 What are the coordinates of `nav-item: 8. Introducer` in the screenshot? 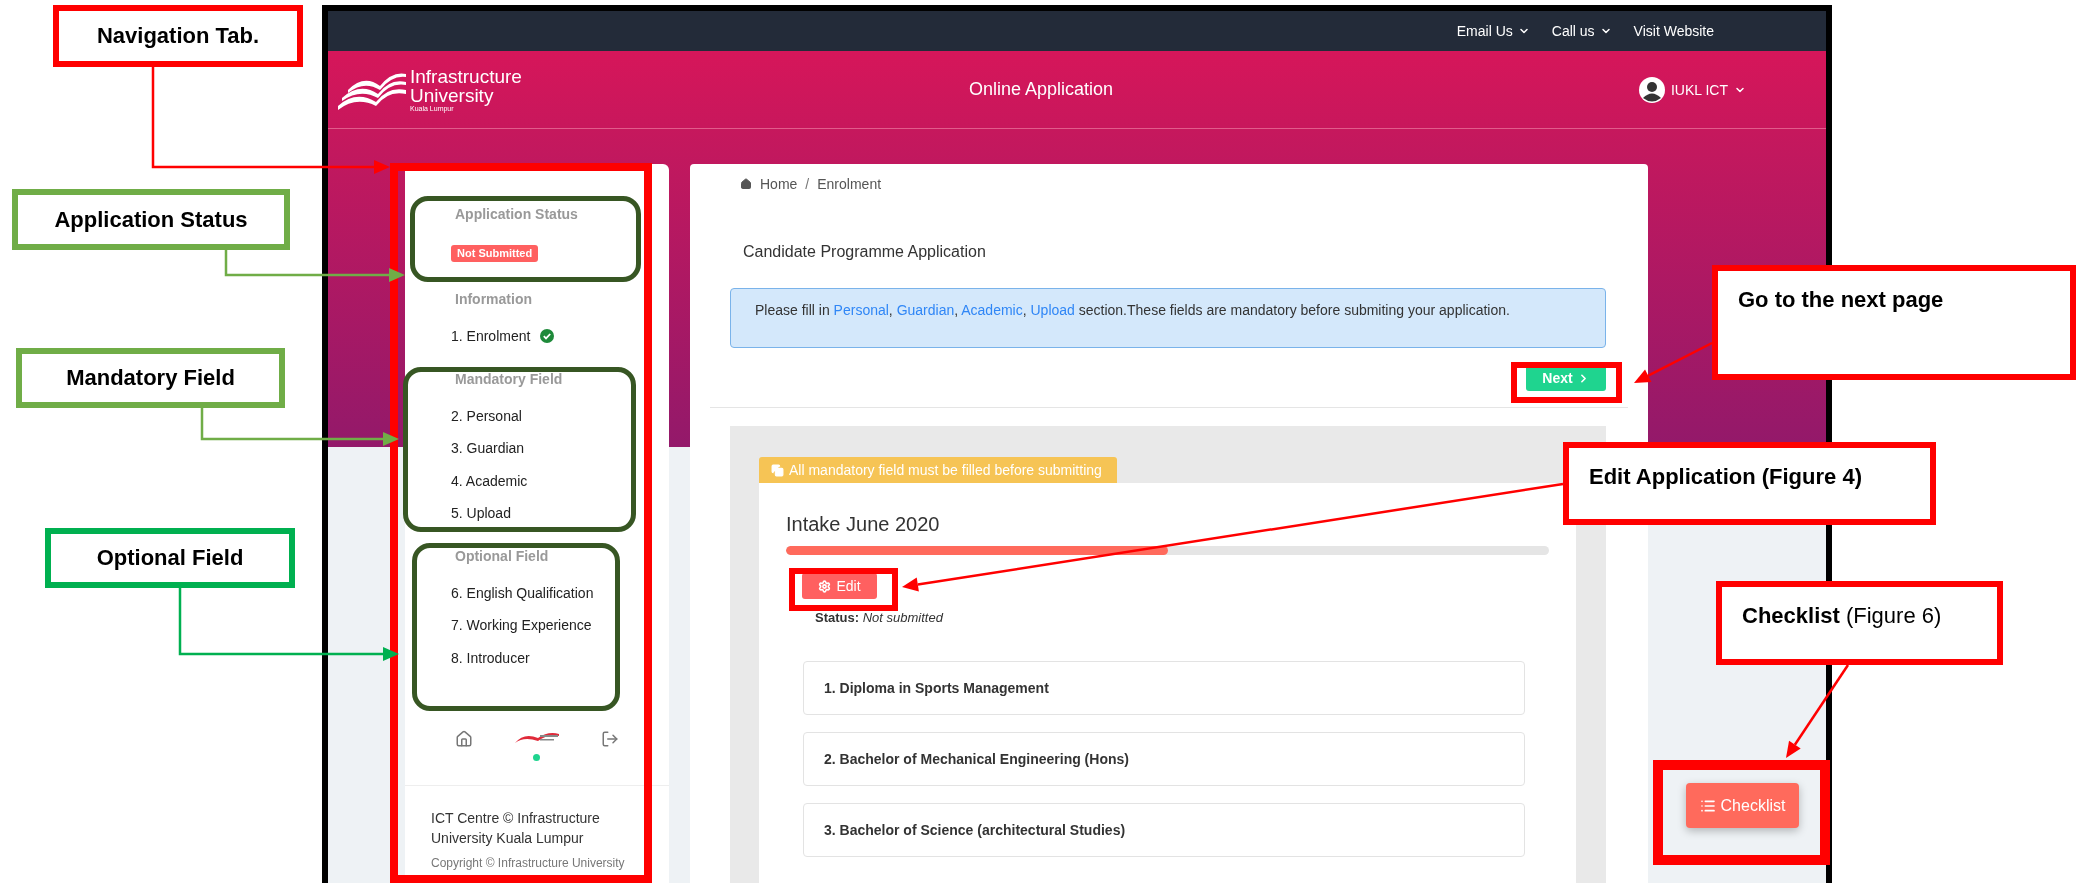 It's located at (490, 657).